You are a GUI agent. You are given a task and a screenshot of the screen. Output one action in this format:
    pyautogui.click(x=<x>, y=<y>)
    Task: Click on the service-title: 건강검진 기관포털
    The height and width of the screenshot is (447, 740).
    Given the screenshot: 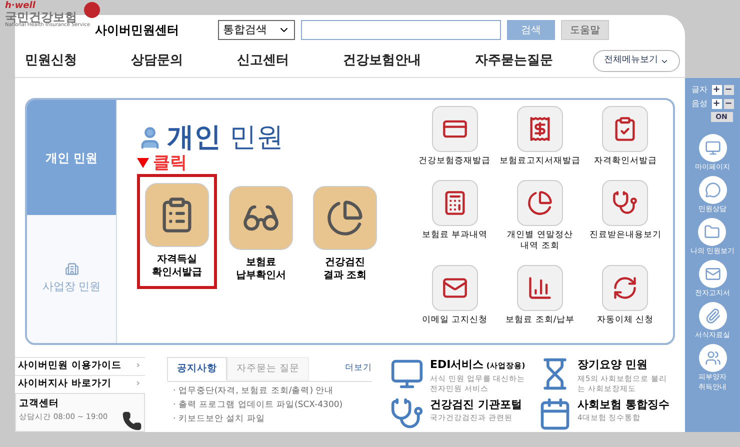 What is the action you would take?
    pyautogui.click(x=476, y=404)
    